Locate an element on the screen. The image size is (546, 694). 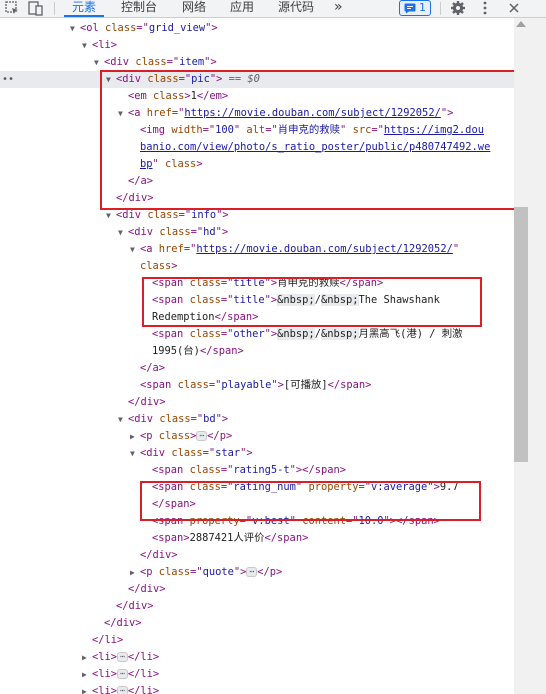
tab-network: 网络 is located at coordinates (194, 8).